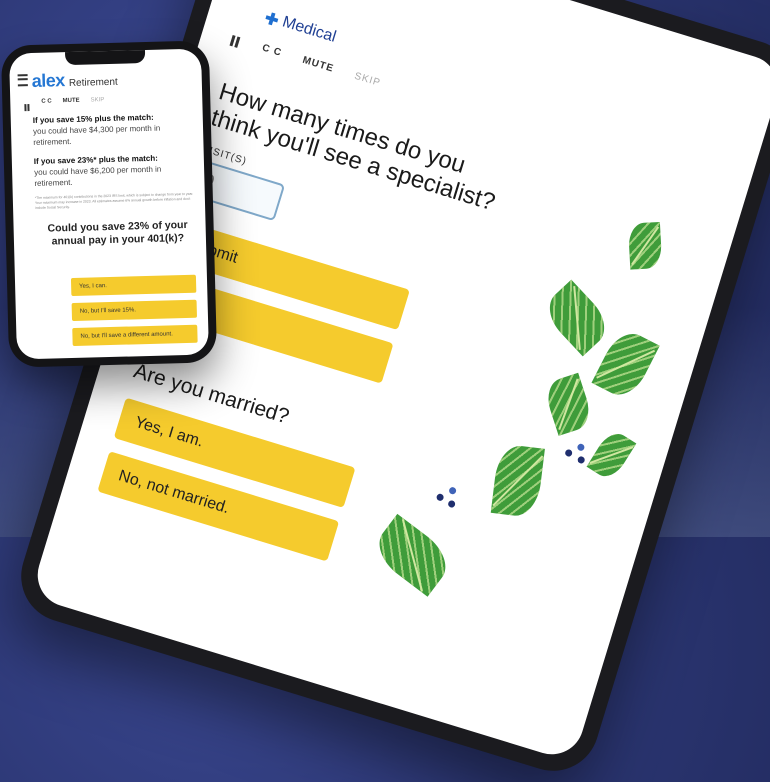  What do you see at coordinates (134, 310) in the screenshot?
I see `option-save-15-button: No, but I'll save 15%.` at bounding box center [134, 310].